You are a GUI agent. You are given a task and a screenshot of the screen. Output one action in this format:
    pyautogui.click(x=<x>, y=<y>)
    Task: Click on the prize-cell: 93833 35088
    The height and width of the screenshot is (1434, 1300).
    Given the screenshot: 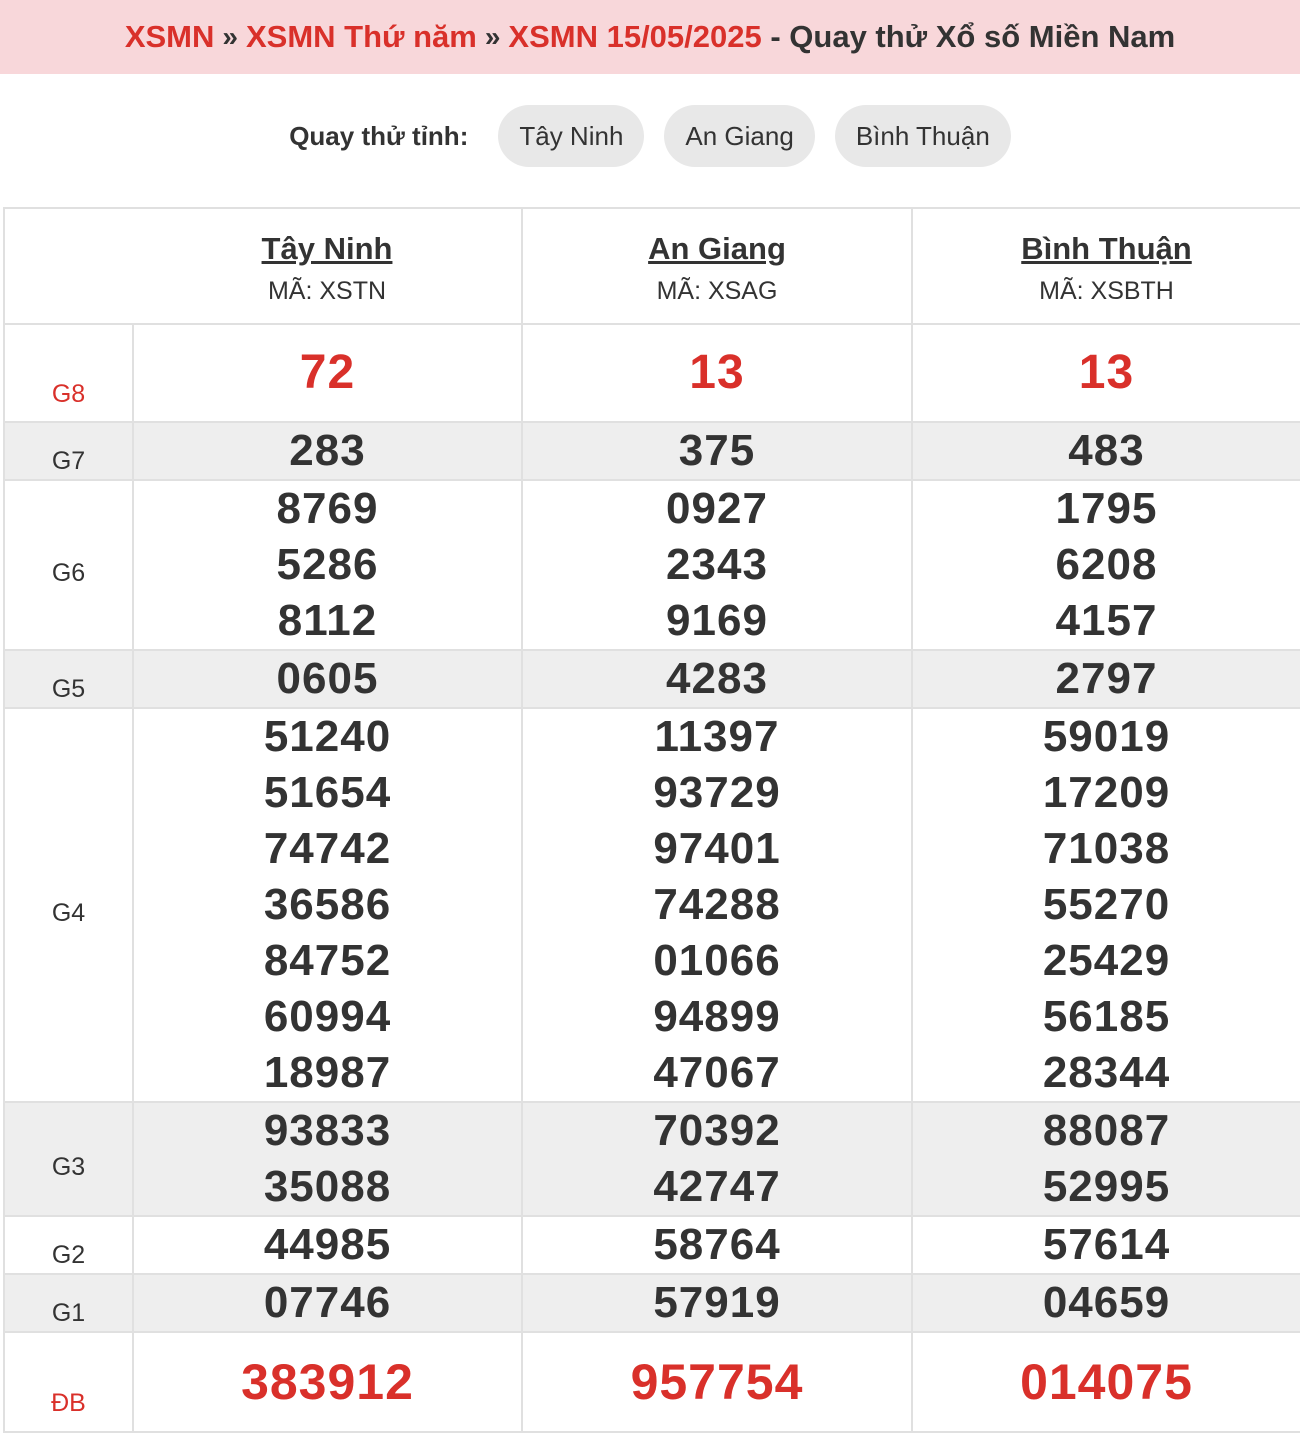 What is the action you would take?
    pyautogui.click(x=327, y=1159)
    